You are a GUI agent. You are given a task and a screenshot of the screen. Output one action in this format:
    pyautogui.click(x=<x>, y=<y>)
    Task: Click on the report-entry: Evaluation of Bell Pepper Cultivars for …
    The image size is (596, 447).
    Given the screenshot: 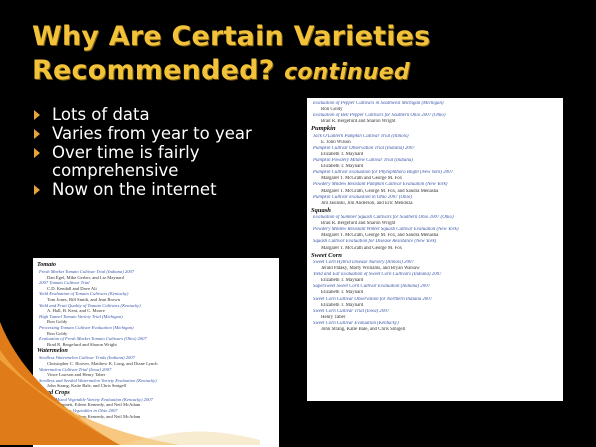 What is the action you would take?
    pyautogui.click(x=435, y=119)
    